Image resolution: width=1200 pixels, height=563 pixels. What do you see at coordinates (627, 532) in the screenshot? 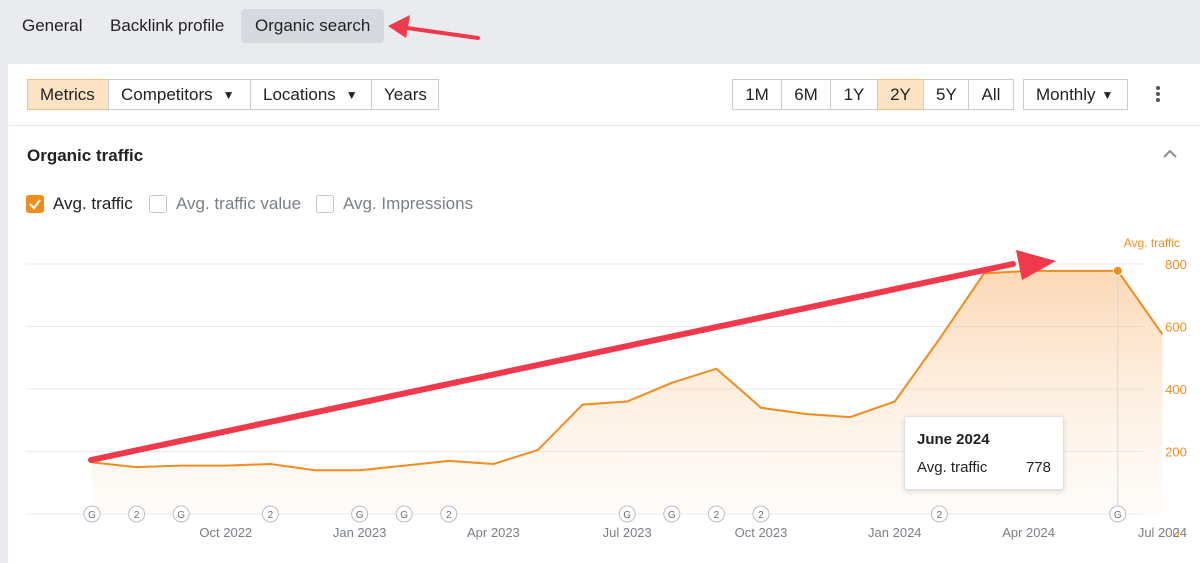
I see `x-tick-label: Jul 2023` at bounding box center [627, 532].